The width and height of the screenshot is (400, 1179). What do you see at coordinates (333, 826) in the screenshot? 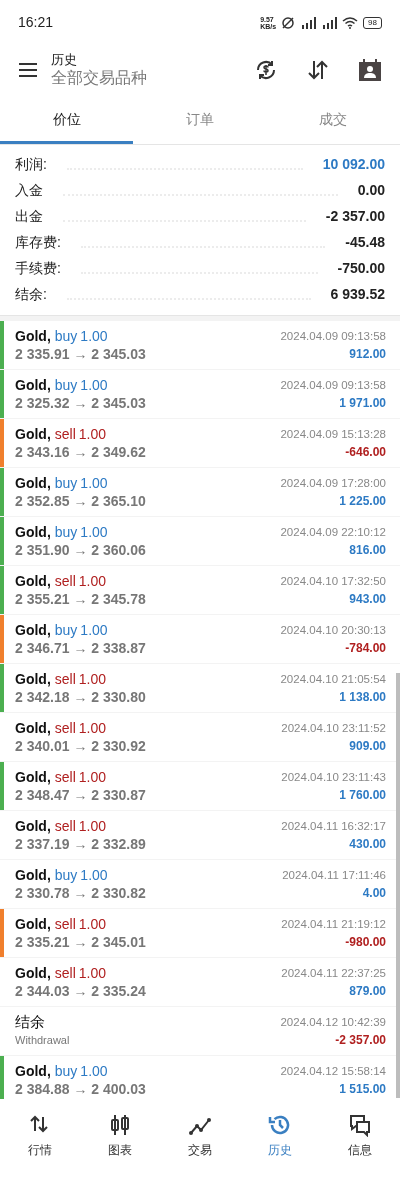
I see `deal-time: 2024.04.11 16:32:17` at bounding box center [333, 826].